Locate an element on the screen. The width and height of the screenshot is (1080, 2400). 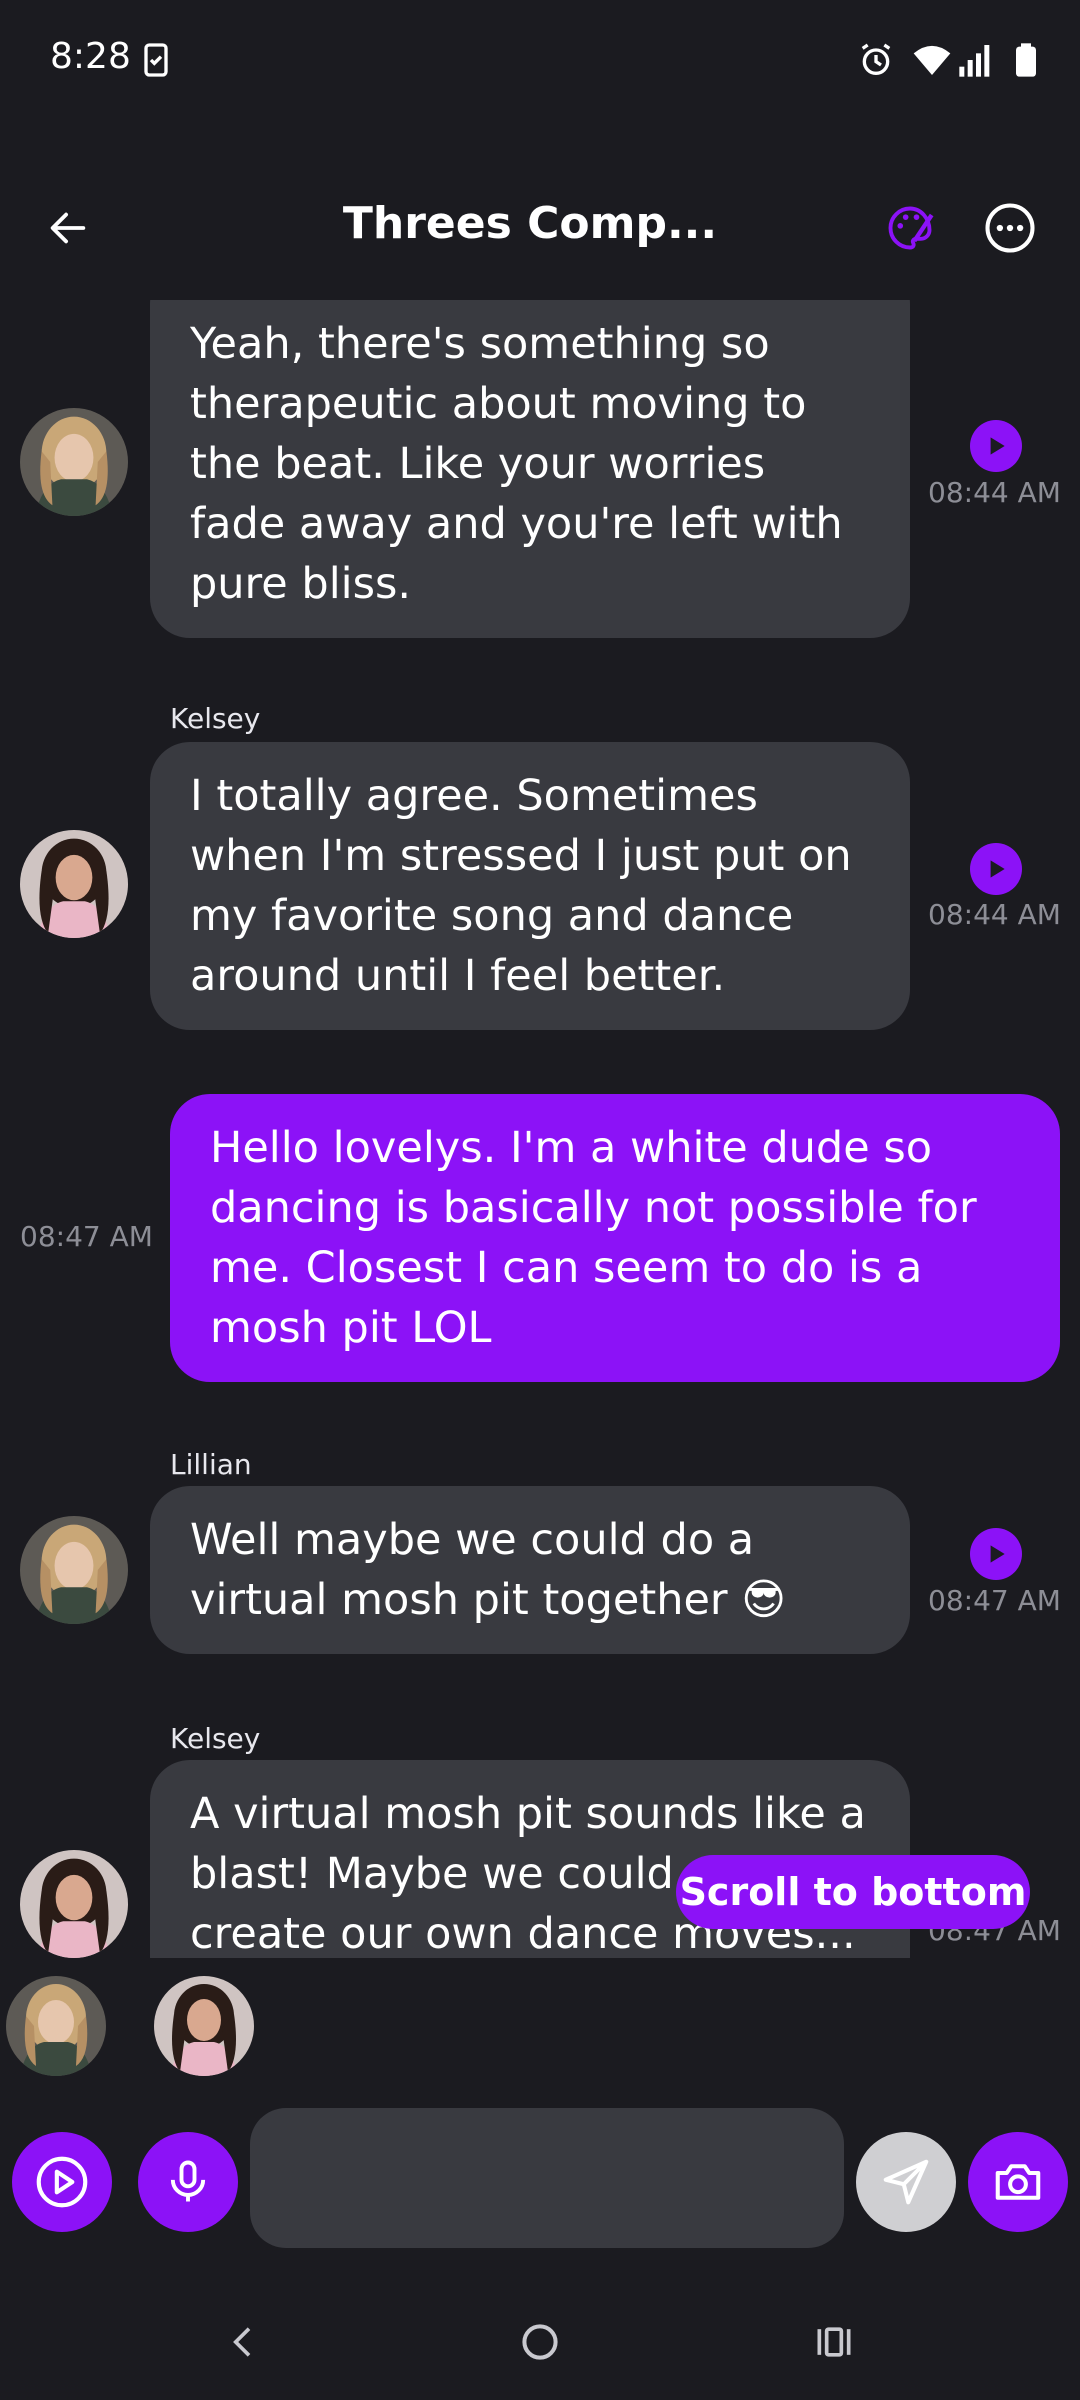
nav-back-button is located at coordinates (244, 2342).